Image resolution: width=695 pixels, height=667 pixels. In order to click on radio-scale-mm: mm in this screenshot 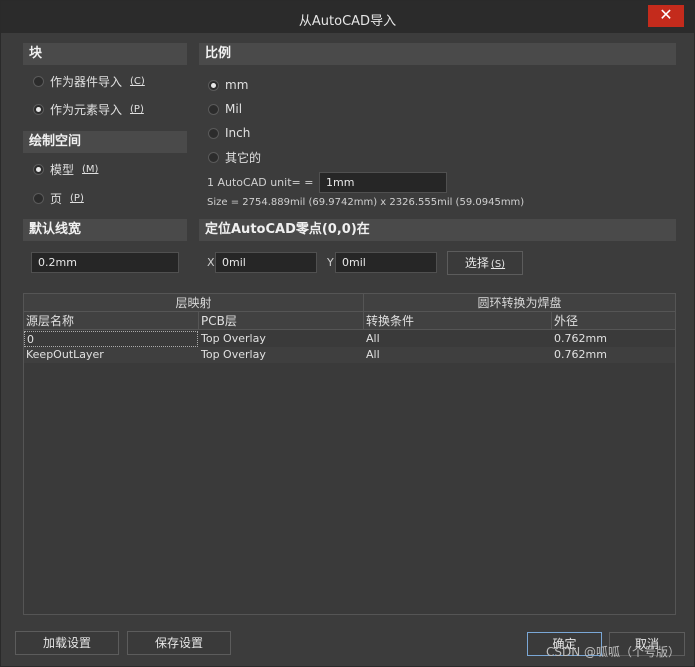, I will do `click(228, 85)`.